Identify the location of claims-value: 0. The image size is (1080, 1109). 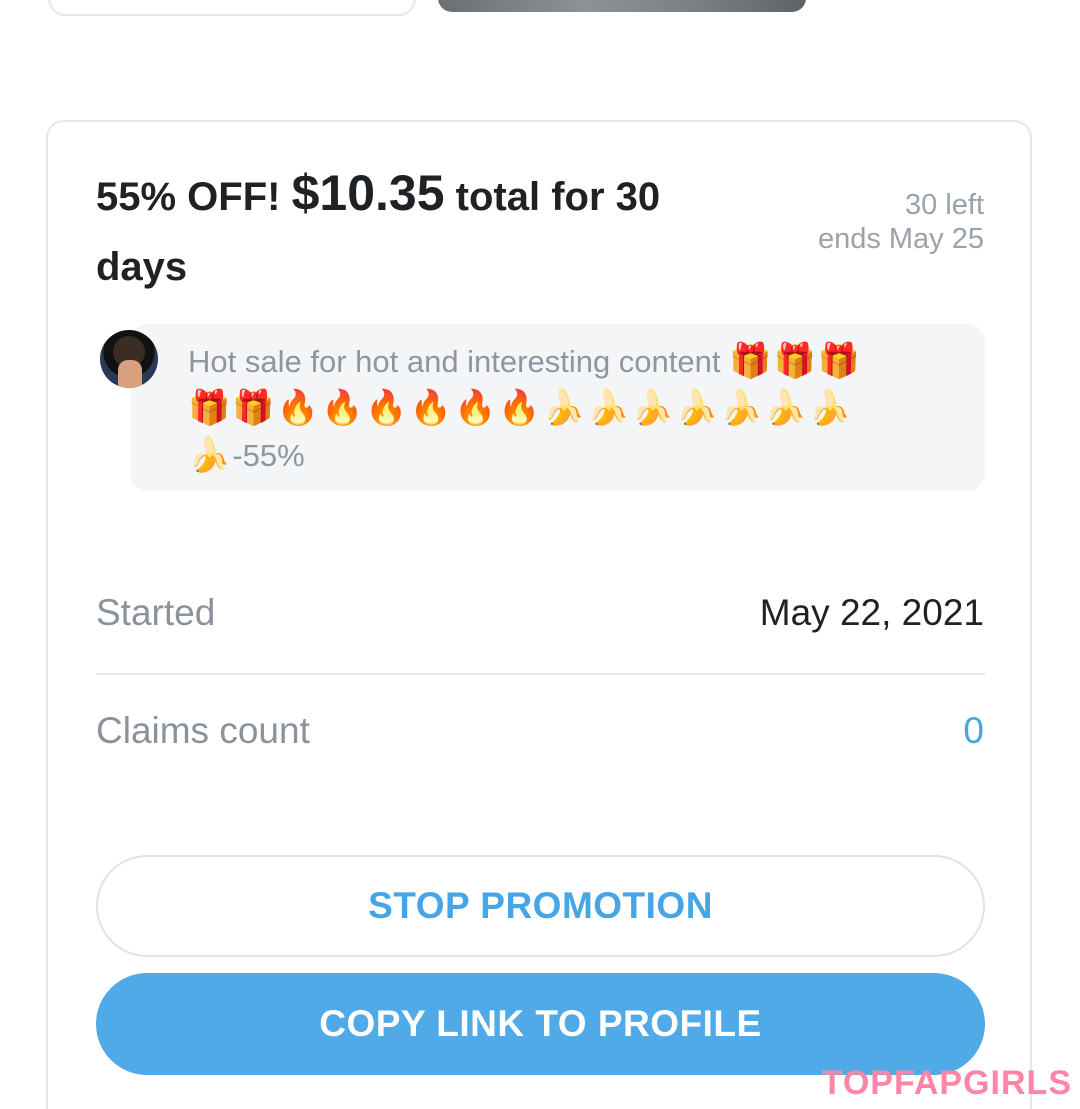
(973, 731).